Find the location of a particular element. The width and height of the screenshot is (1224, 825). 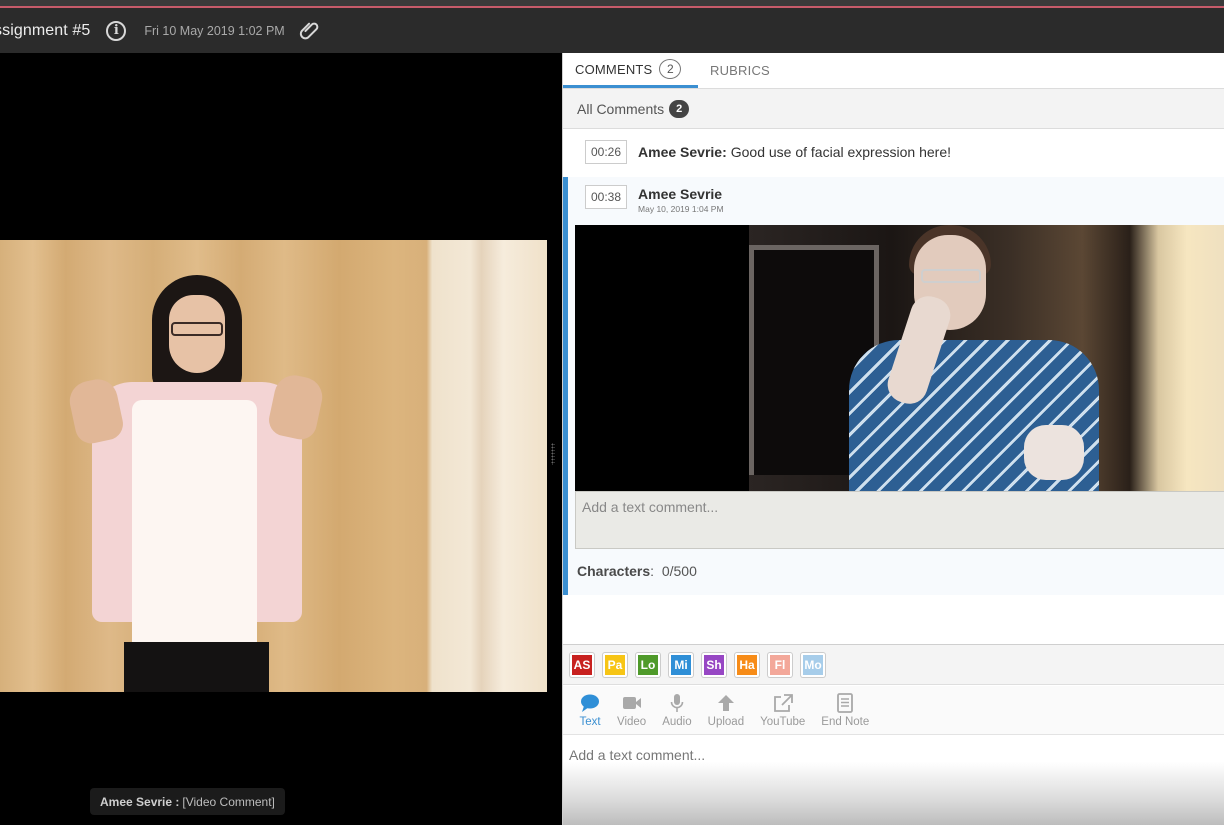

tag-button: Mi is located at coordinates (681, 664).